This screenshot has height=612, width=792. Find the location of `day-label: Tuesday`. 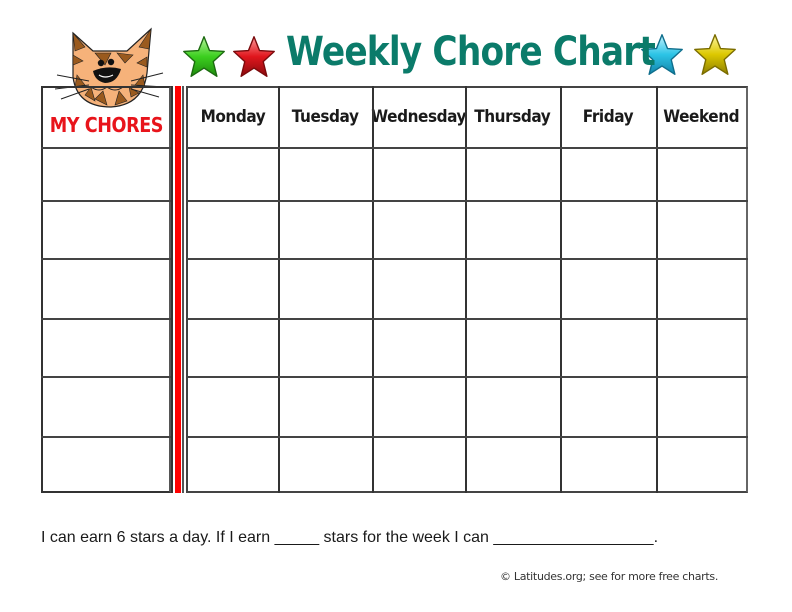

day-label: Tuesday is located at coordinates (325, 116).